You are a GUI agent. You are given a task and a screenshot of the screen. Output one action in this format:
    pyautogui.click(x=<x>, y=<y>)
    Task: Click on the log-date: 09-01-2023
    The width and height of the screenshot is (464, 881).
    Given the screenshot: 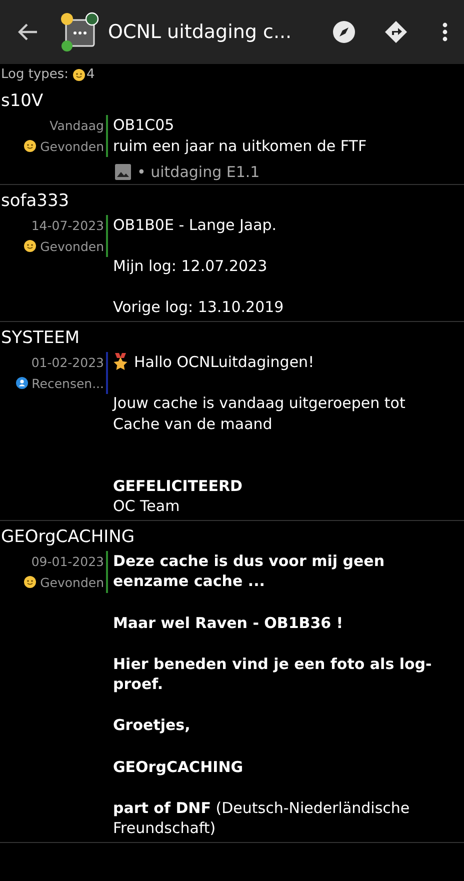 What is the action you would take?
    pyautogui.click(x=67, y=561)
    